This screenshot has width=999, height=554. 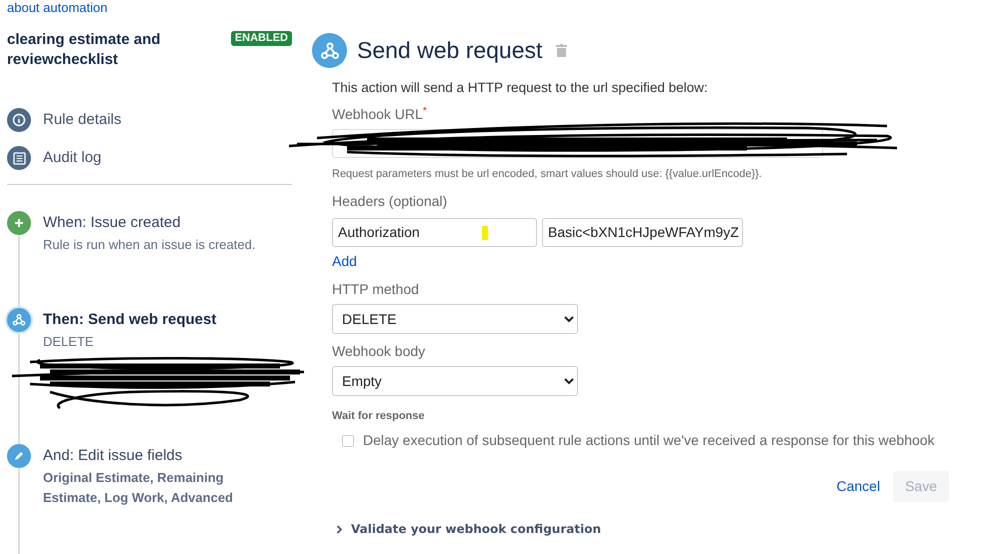 I want to click on step-detail: Original Estimate, Remaining Estimate, Log Work, Advanced, so click(x=138, y=488).